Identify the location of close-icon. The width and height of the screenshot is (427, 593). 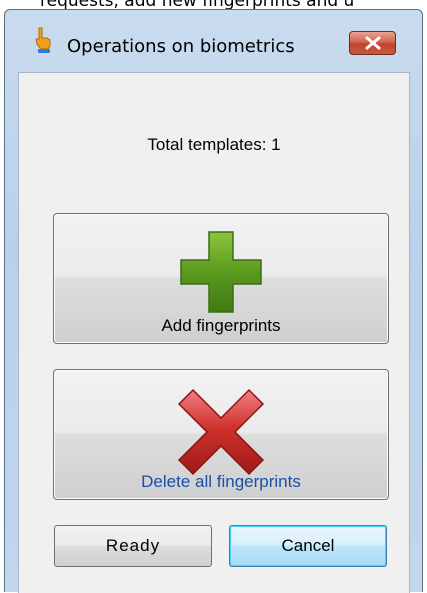
(372, 43).